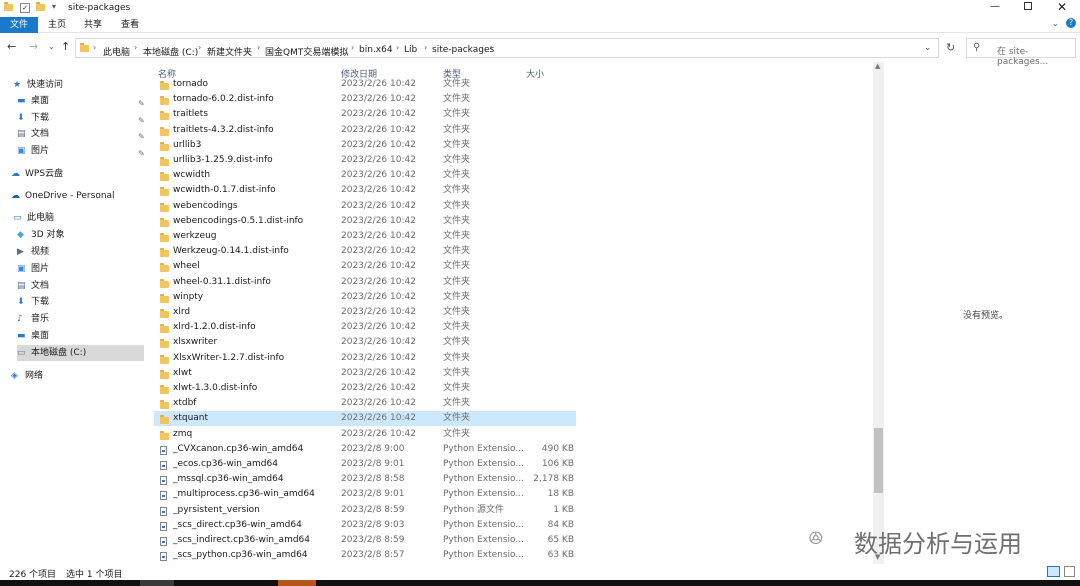  What do you see at coordinates (186, 266) in the screenshot?
I see `file-name: wheel` at bounding box center [186, 266].